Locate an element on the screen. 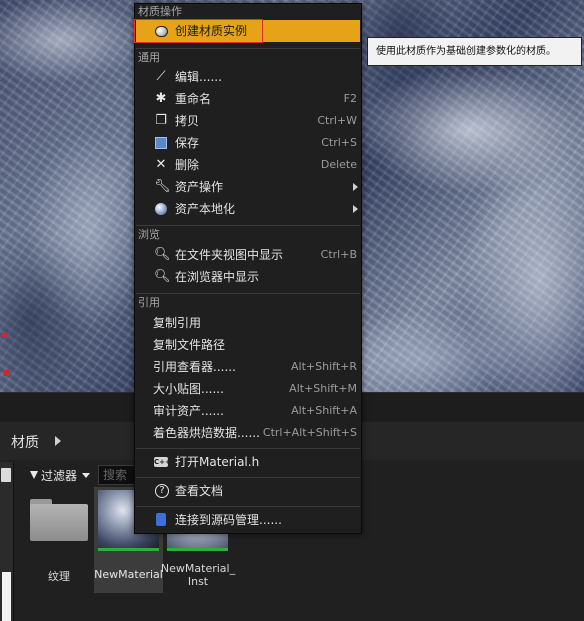 This screenshot has height=621, width=584. rename-icon: ✱ is located at coordinates (161, 98).